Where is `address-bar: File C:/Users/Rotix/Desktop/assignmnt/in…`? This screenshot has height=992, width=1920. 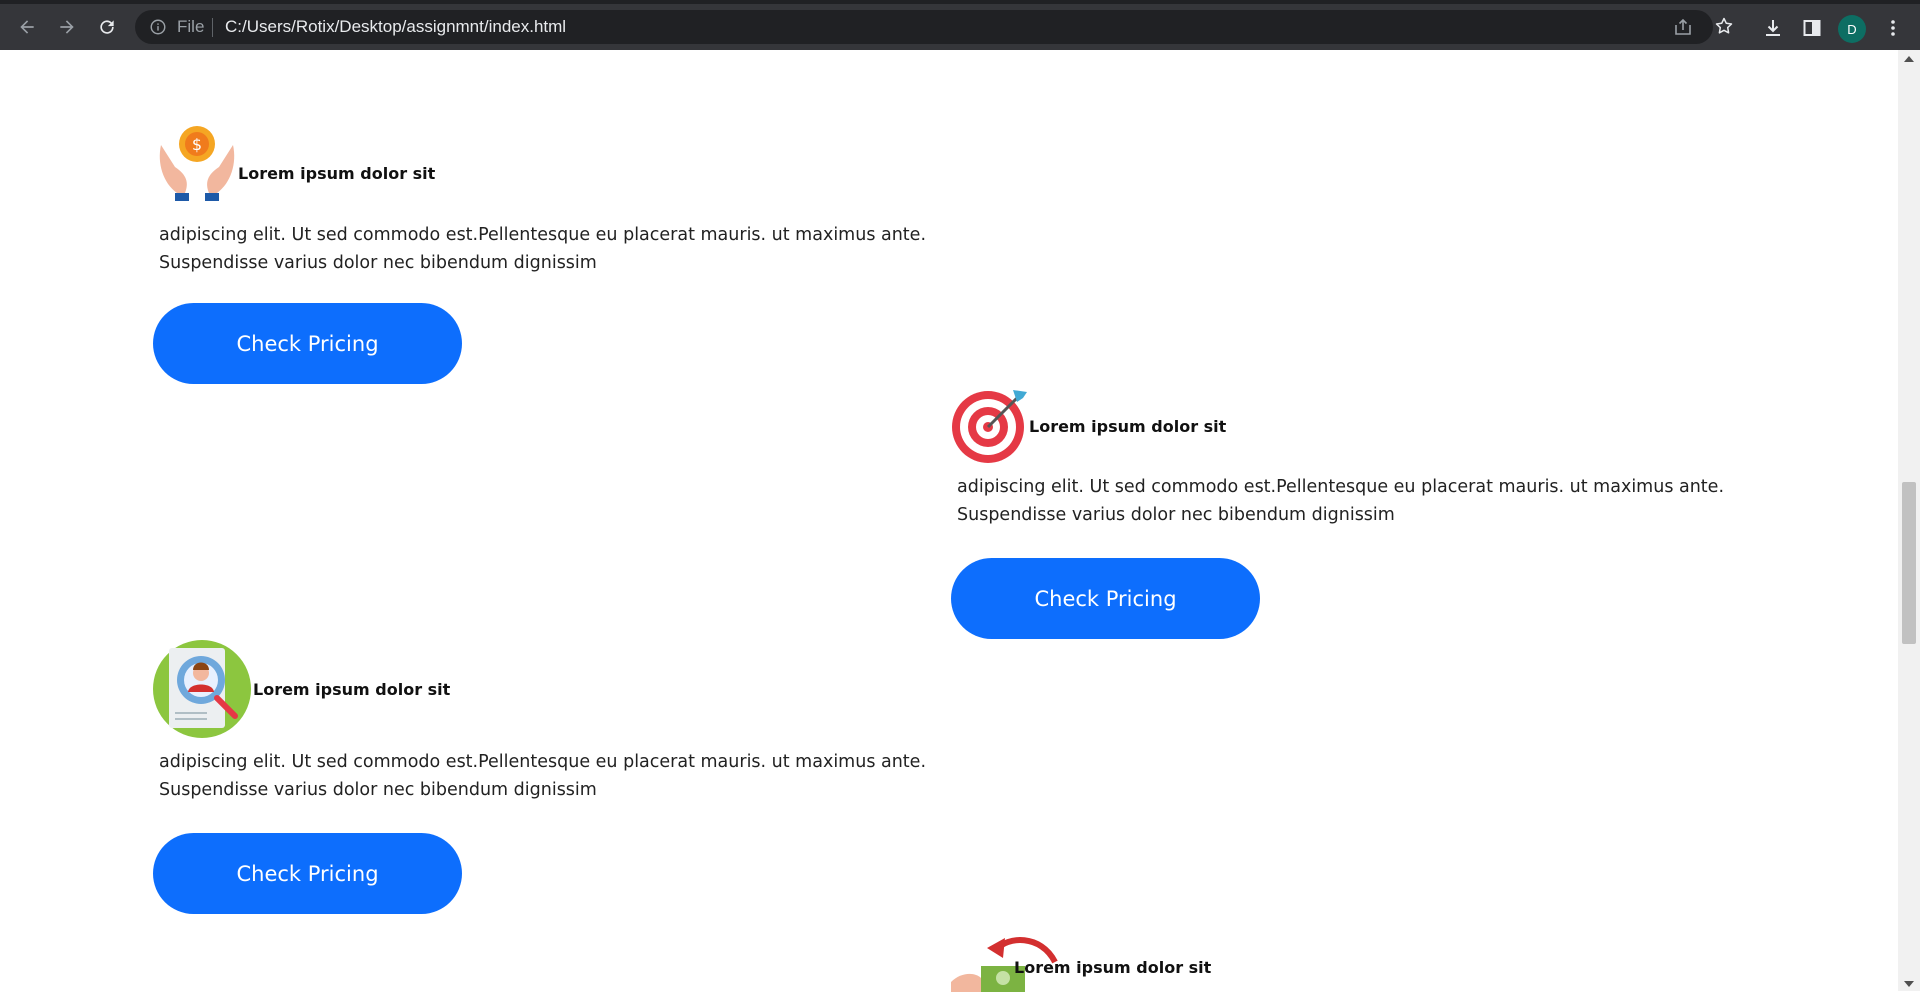
address-bar: File C:/Users/Rotix/Desktop/assignmnt/in… is located at coordinates (934, 27).